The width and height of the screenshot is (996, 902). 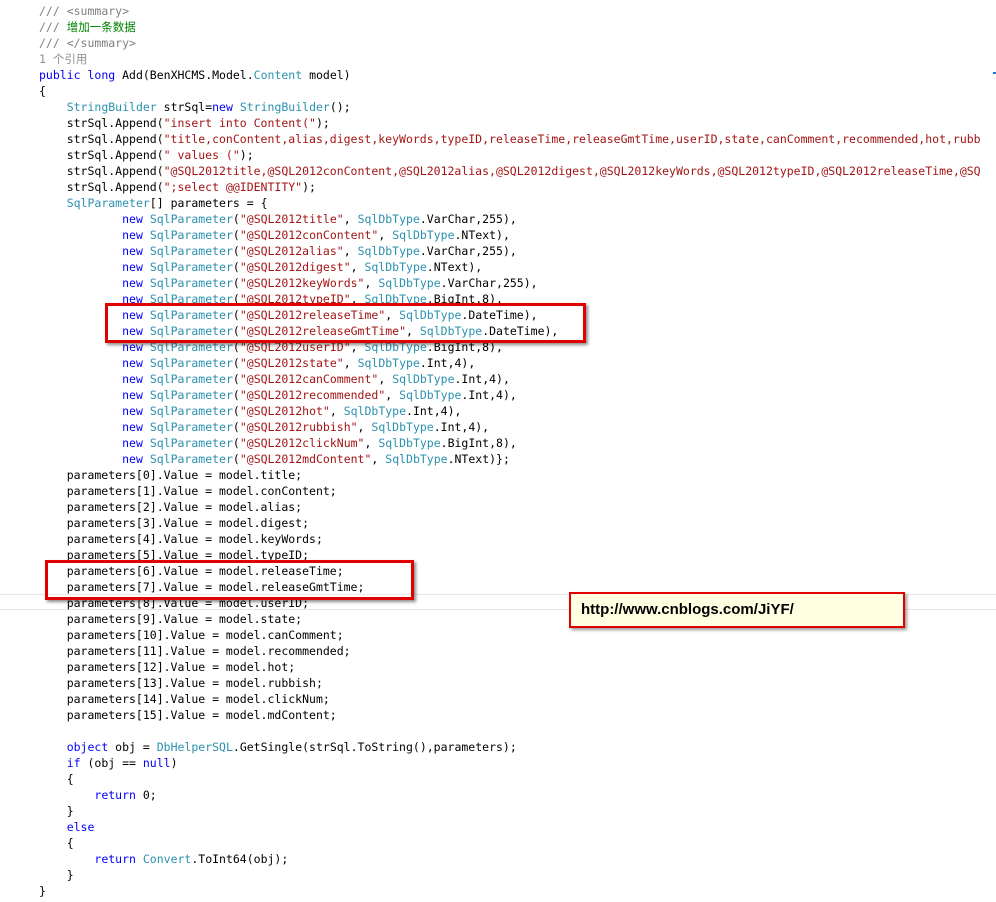 What do you see at coordinates (184, 699) in the screenshot?
I see `code-line: parameters[14].Value = model.clickNum;` at bounding box center [184, 699].